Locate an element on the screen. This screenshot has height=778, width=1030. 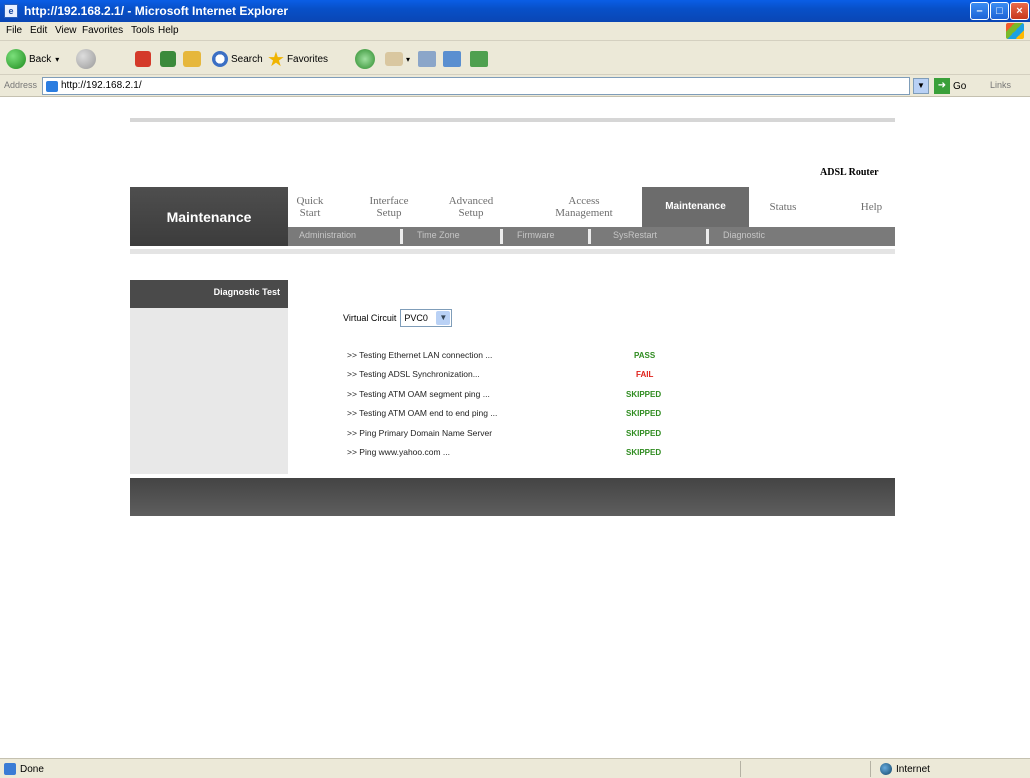
menu-help: Help is located at coordinates (168, 30).